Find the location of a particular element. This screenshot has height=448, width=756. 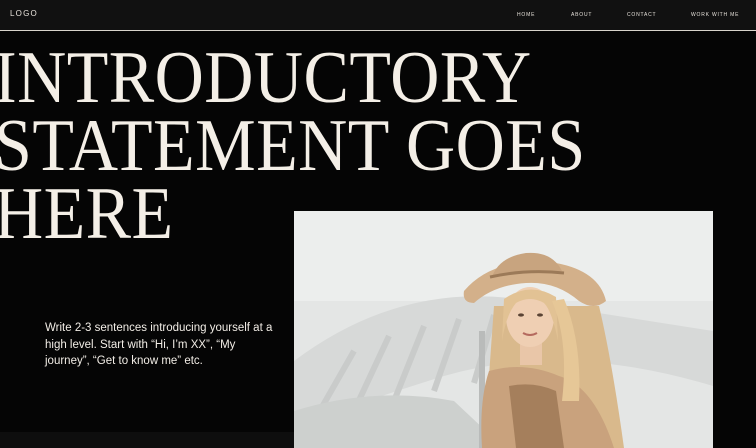

nav-work-with-me-link: WORK WITH ME is located at coordinates (715, 15).